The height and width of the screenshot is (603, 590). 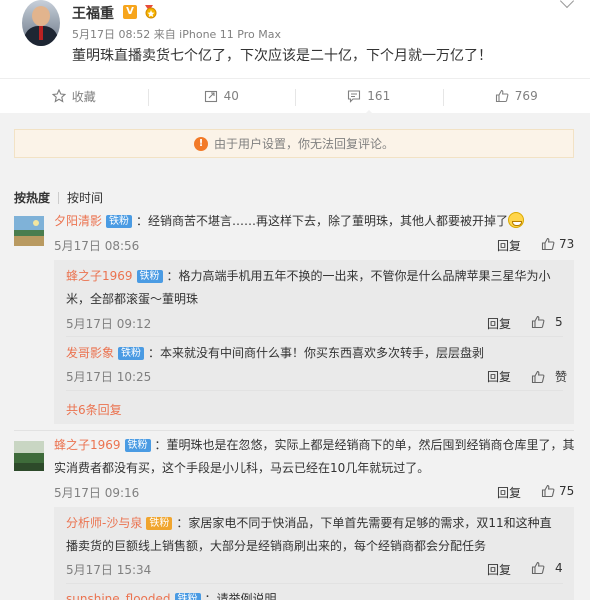 What do you see at coordinates (87, 445) in the screenshot?
I see `comment-username: 蜂之子1969` at bounding box center [87, 445].